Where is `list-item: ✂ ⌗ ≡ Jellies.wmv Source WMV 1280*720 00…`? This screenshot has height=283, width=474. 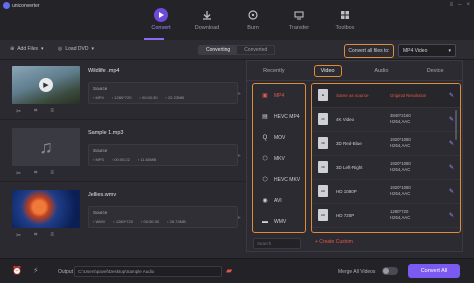 list-item: ✂ ⌗ ≡ Jellies.wmv Source WMV 1280*720 00… is located at coordinates (123, 215).